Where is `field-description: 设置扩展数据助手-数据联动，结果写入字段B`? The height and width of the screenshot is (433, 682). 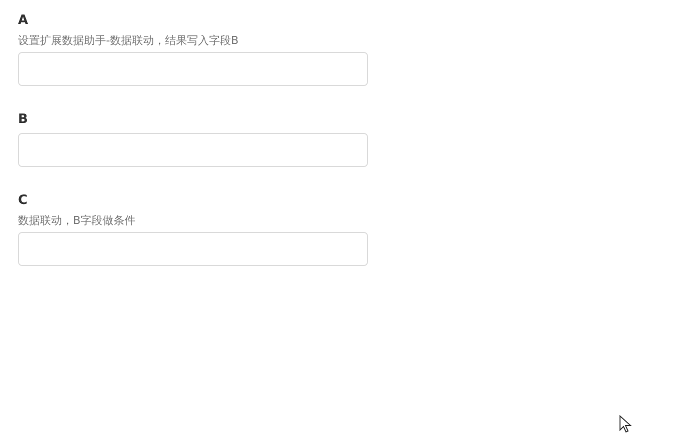 field-description: 设置扩展数据助手-数据联动，结果写入字段B is located at coordinates (129, 40).